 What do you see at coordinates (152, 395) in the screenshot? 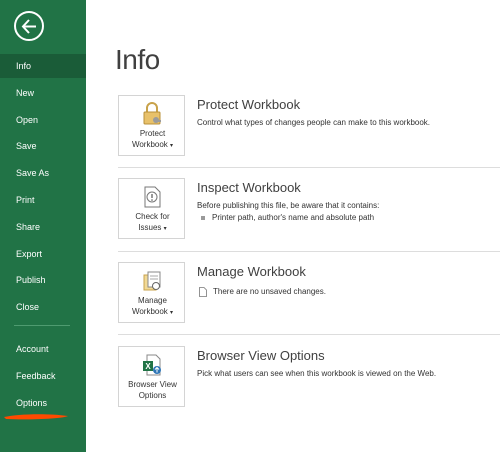
I see `tile-label-line2: Options` at bounding box center [152, 395].